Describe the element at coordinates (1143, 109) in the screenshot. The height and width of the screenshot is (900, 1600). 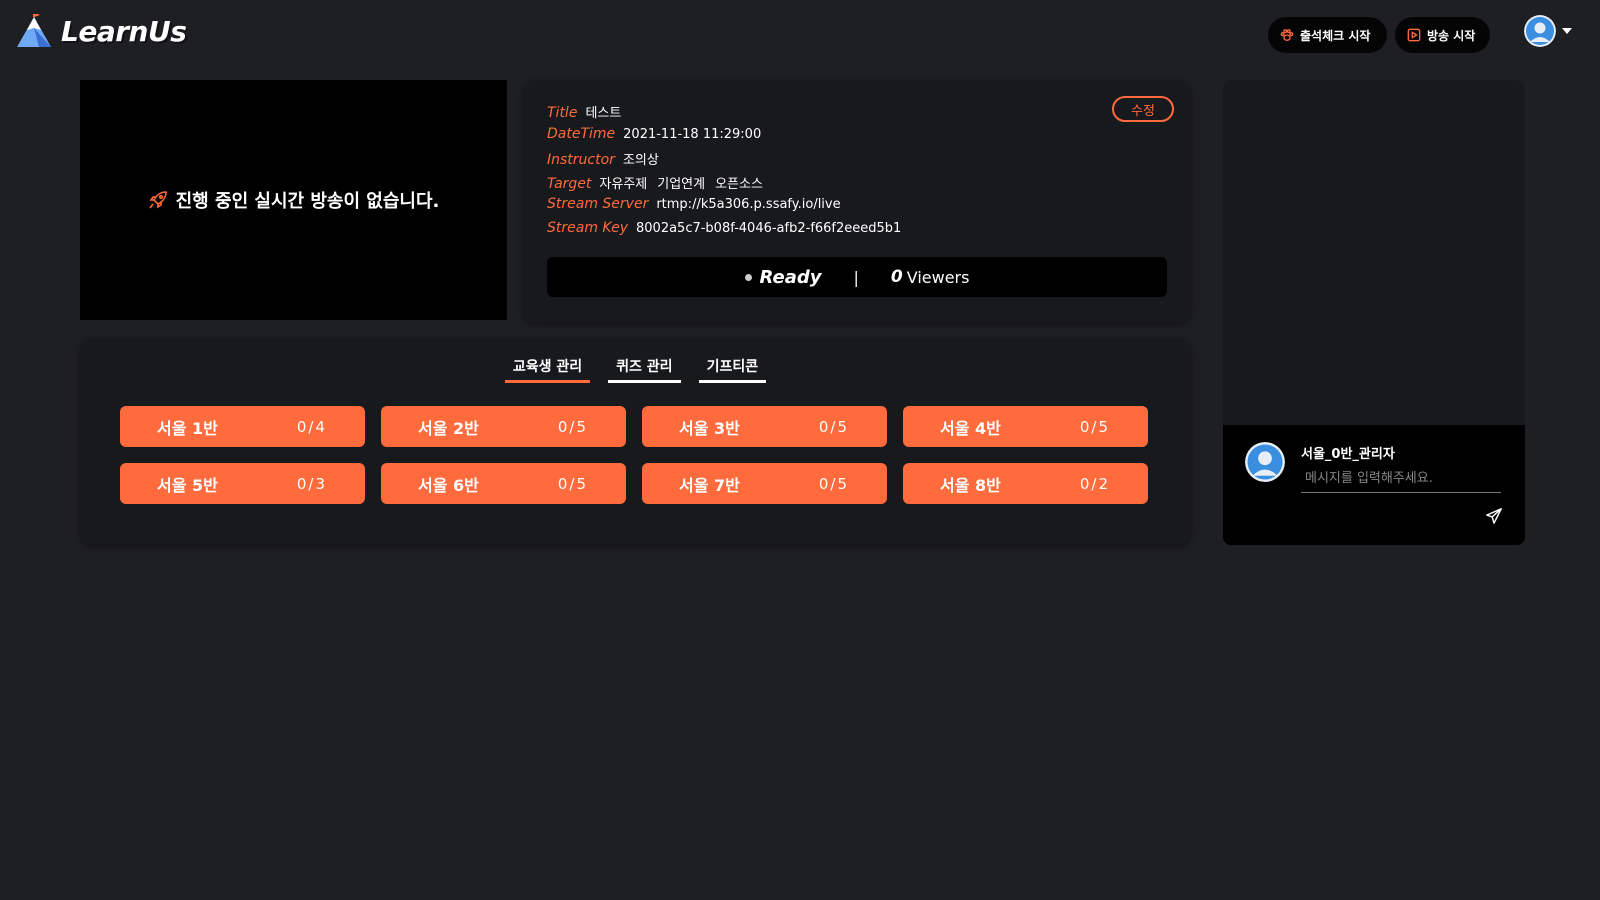
I see `edit-button: 수정` at that location.